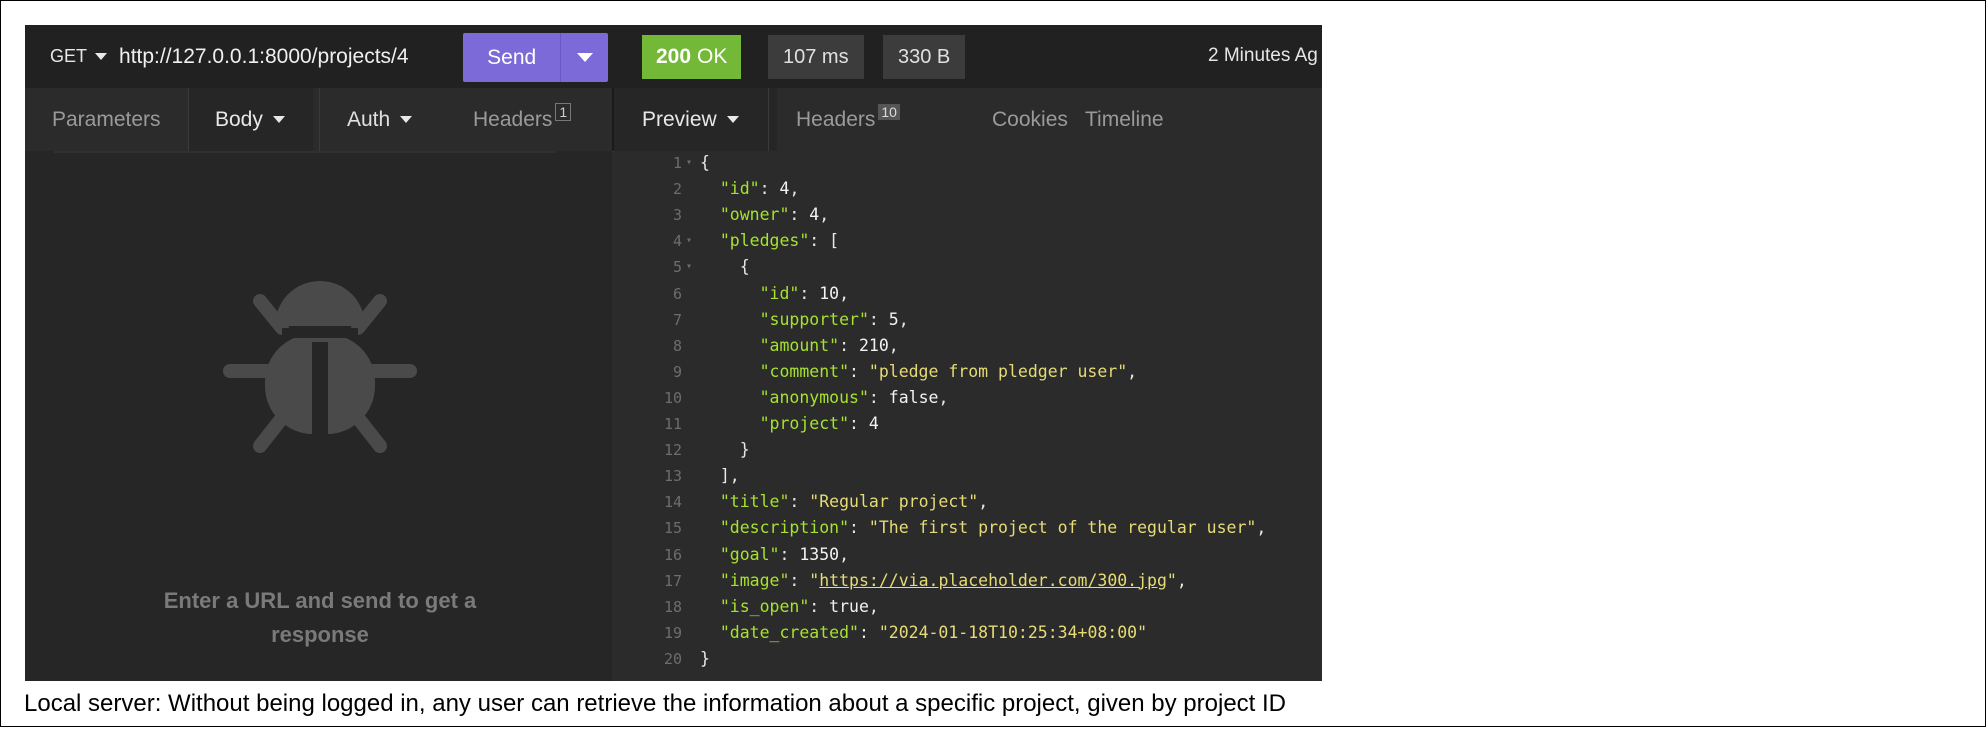 This screenshot has height=729, width=1988. Describe the element at coordinates (968, 163) in the screenshot. I see `code-line: 1 ▾ {` at that location.